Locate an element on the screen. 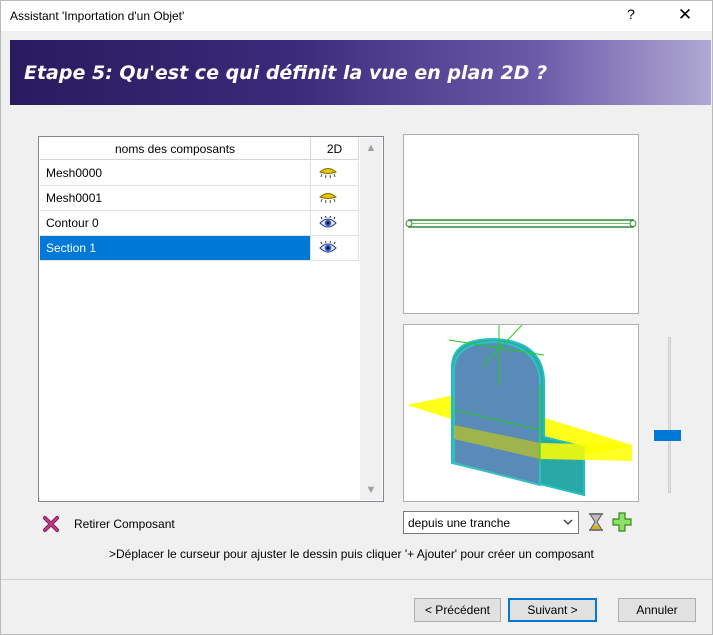  next-button: Suivant > is located at coordinates (552, 610).